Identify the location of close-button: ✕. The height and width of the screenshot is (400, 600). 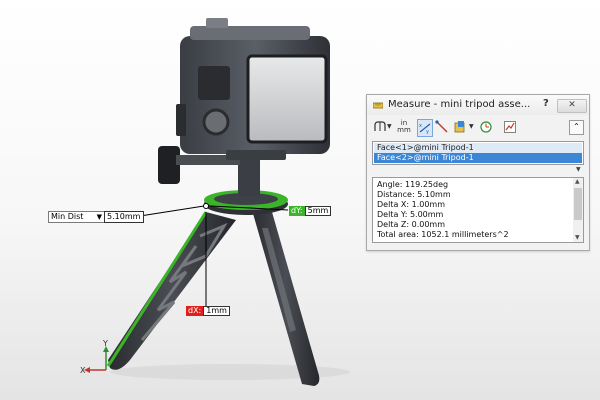
(572, 106).